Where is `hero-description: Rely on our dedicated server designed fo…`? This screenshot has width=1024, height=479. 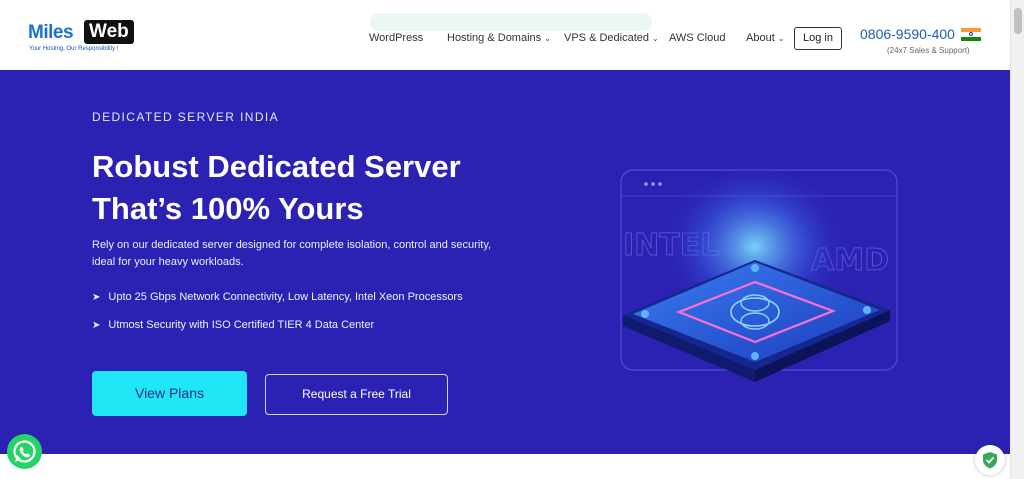
hero-description: Rely on our dedicated server designed fo… is located at coordinates (292, 253).